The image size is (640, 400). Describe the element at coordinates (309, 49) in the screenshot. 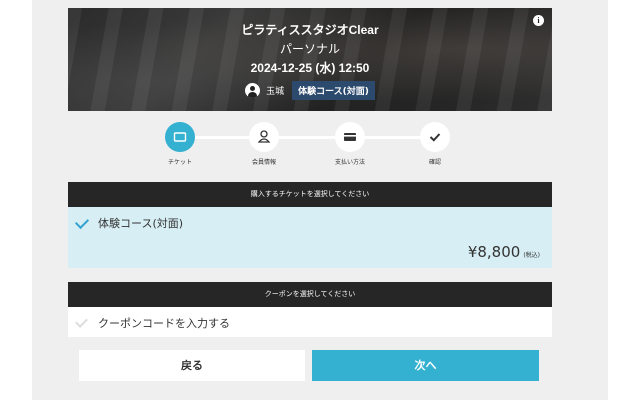

I see `menu-name: パーソナル` at that location.